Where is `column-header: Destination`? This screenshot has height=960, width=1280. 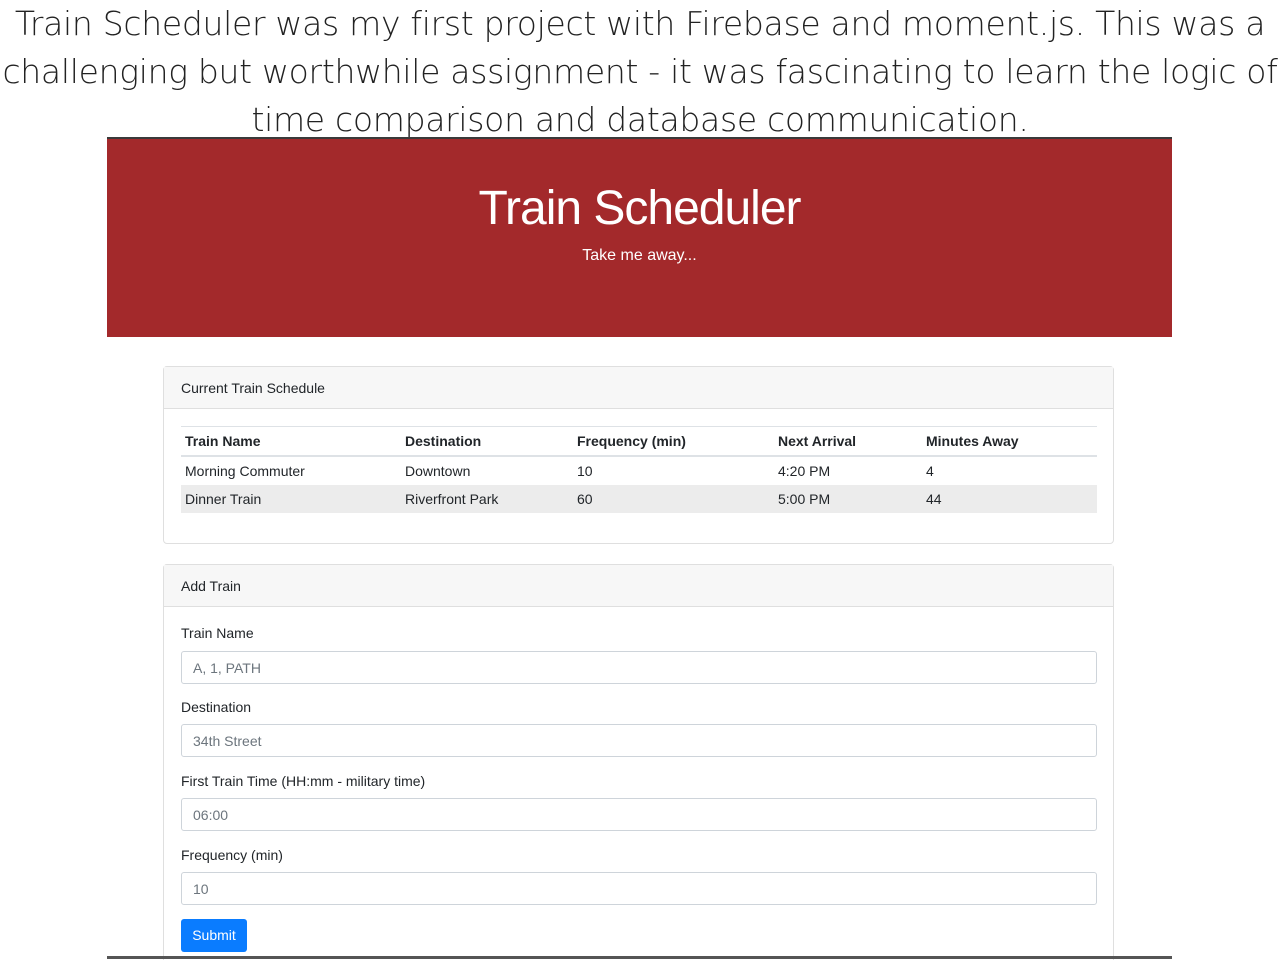 column-header: Destination is located at coordinates (487, 441).